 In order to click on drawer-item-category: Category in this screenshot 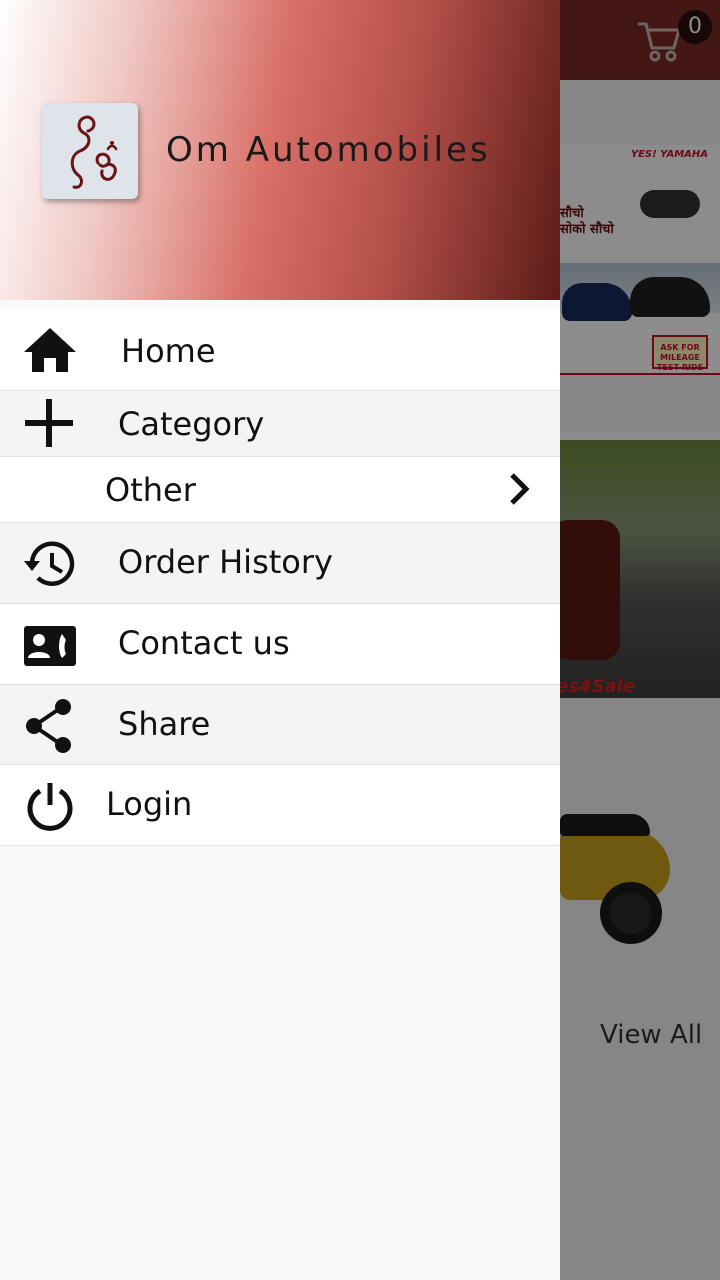, I will do `click(280, 424)`.